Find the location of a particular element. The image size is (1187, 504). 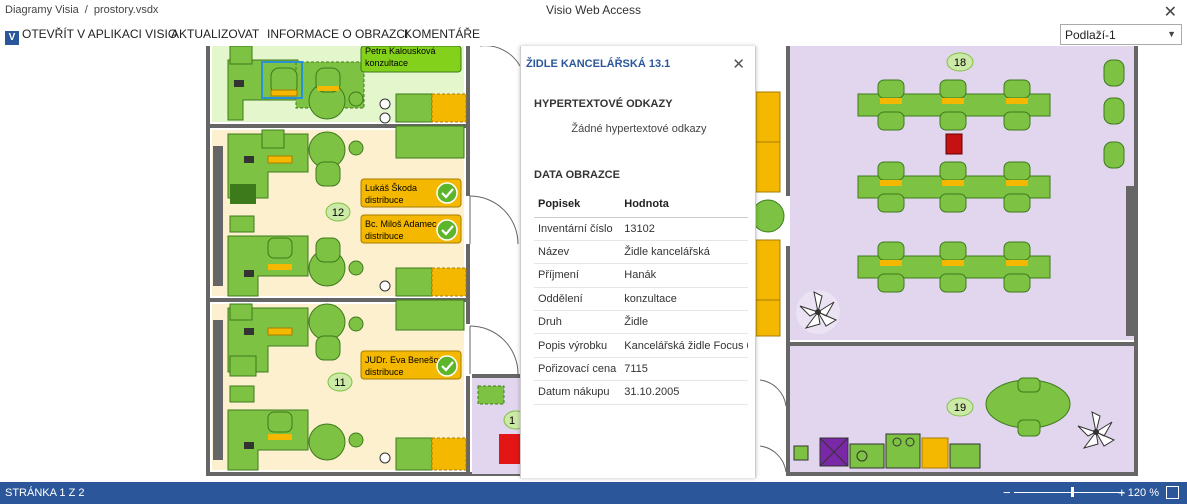

red-cabinet is located at coordinates (509, 449).